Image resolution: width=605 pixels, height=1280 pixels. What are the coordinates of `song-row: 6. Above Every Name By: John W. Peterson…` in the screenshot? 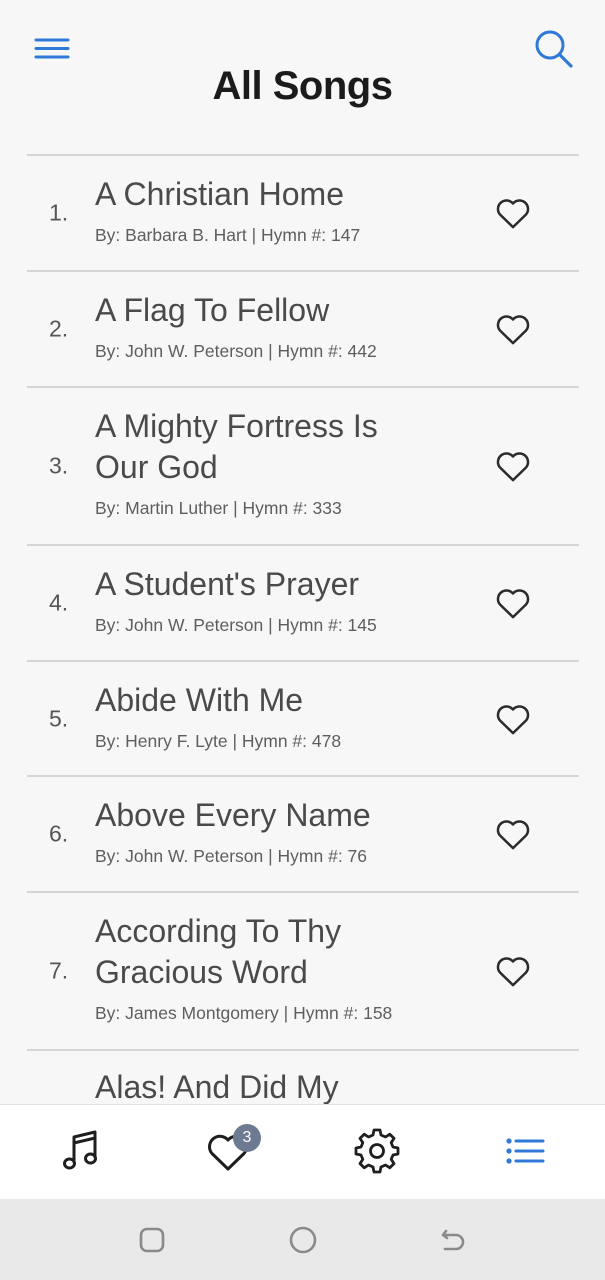 It's located at (303, 833).